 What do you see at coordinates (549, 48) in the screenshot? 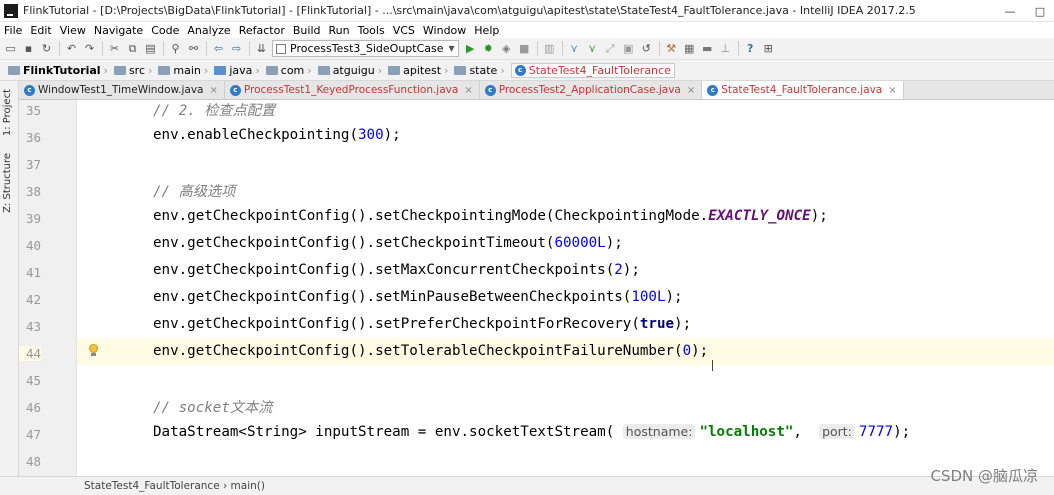
I see `build-icon: ▥` at bounding box center [549, 48].